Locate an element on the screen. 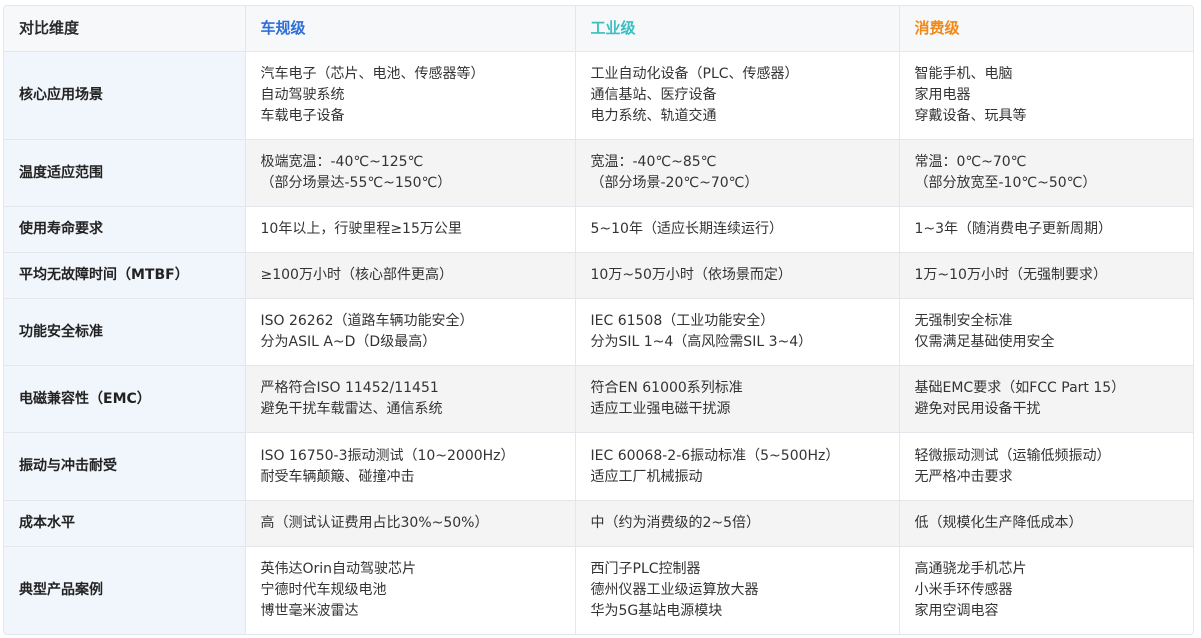  cell-automotive: 高（测试认证费用占比30%~50%） is located at coordinates (410, 523).